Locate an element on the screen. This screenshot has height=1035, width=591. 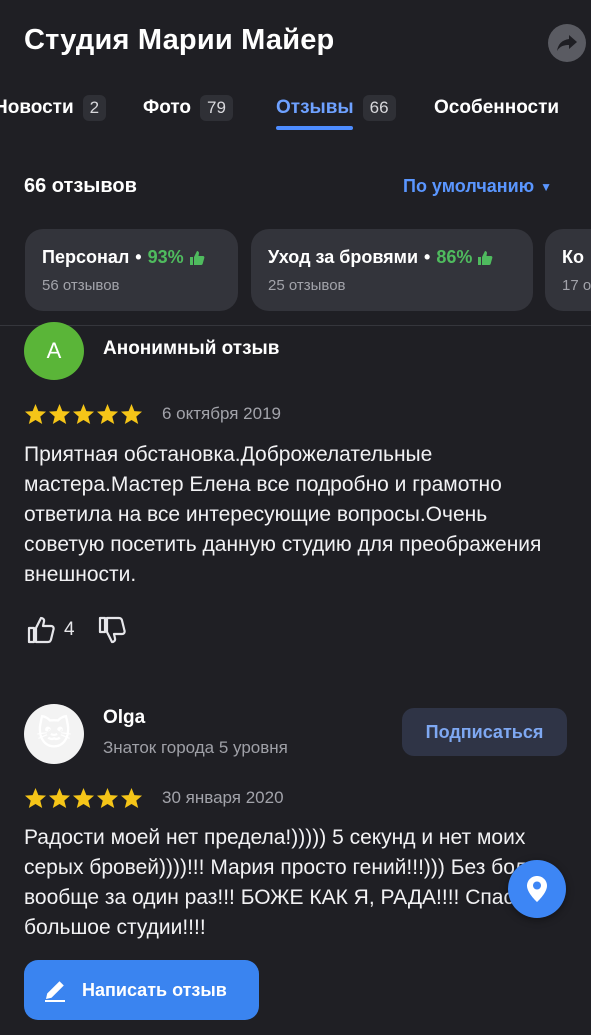
chip-subtitle: 25 отзывов is located at coordinates (307, 285).